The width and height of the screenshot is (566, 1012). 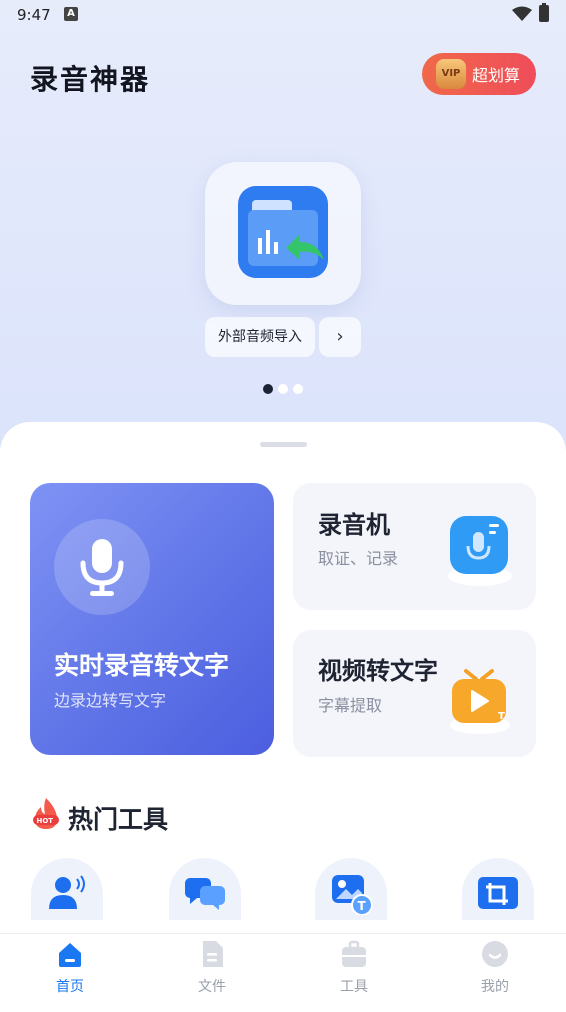 I want to click on battery-icon, so click(x=544, y=12).